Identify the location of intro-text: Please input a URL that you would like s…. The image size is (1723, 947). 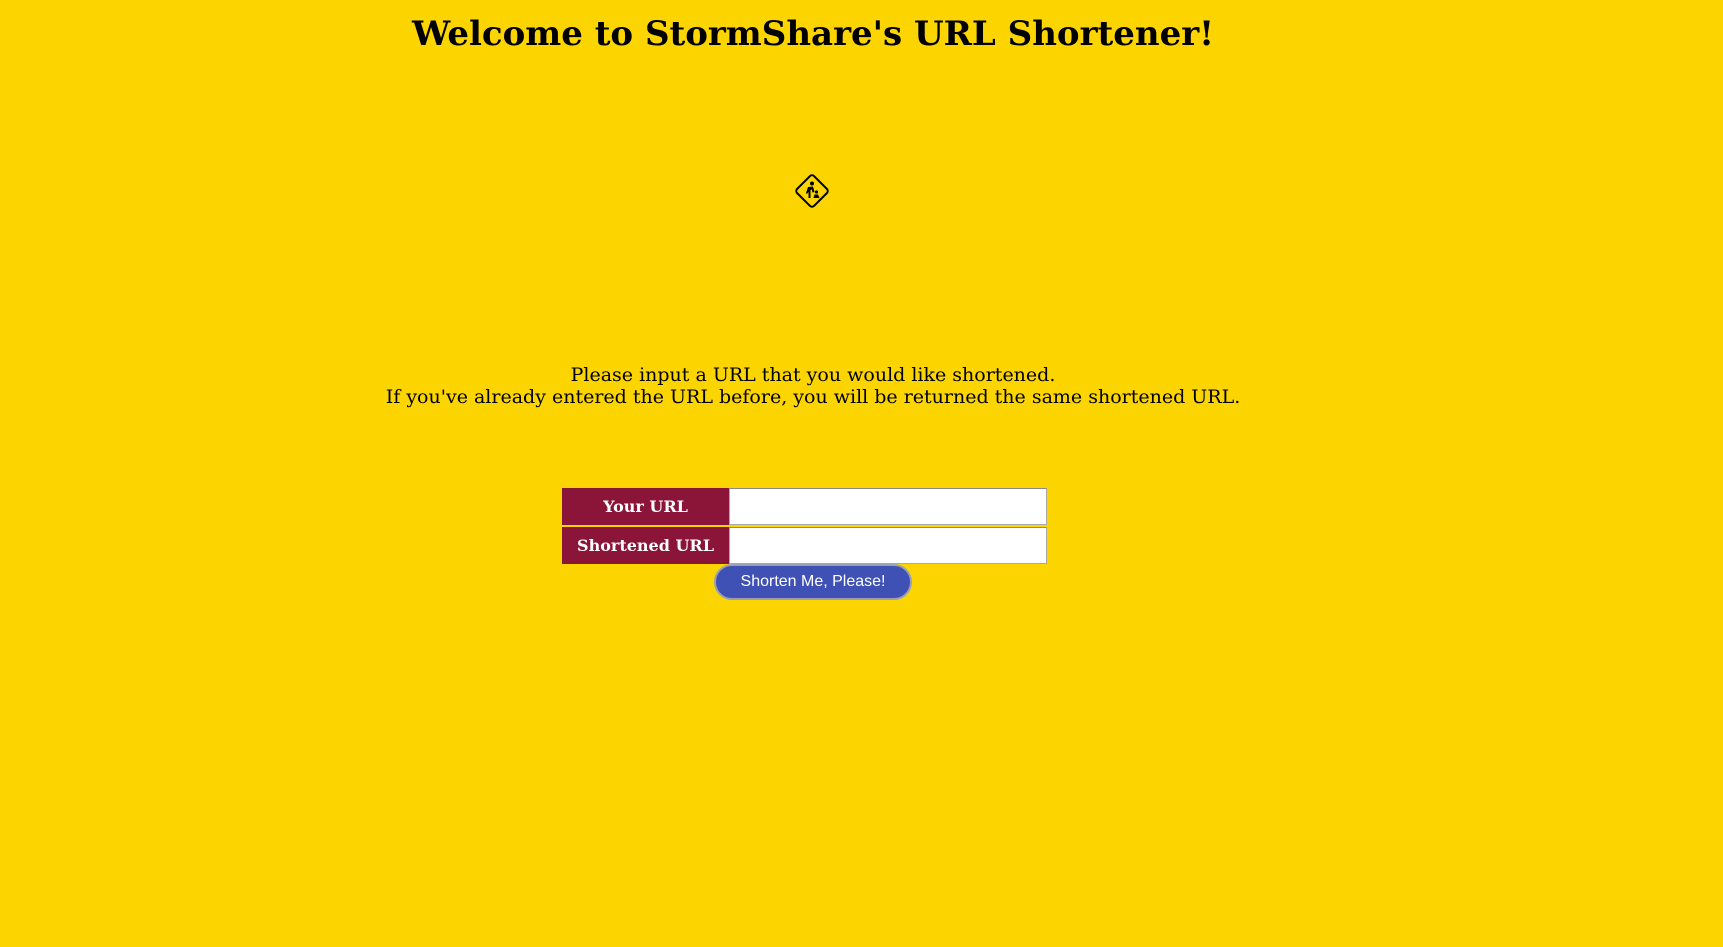
(813, 386).